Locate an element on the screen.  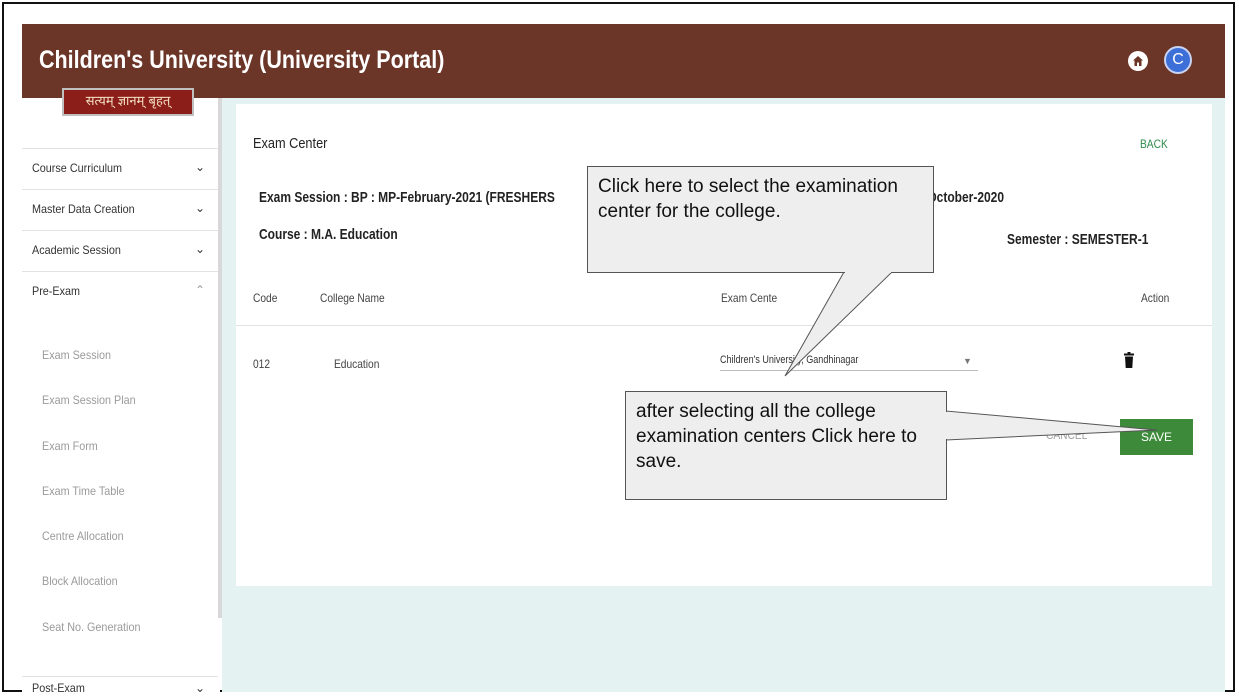
callout-pointers is located at coordinates (971, 356).